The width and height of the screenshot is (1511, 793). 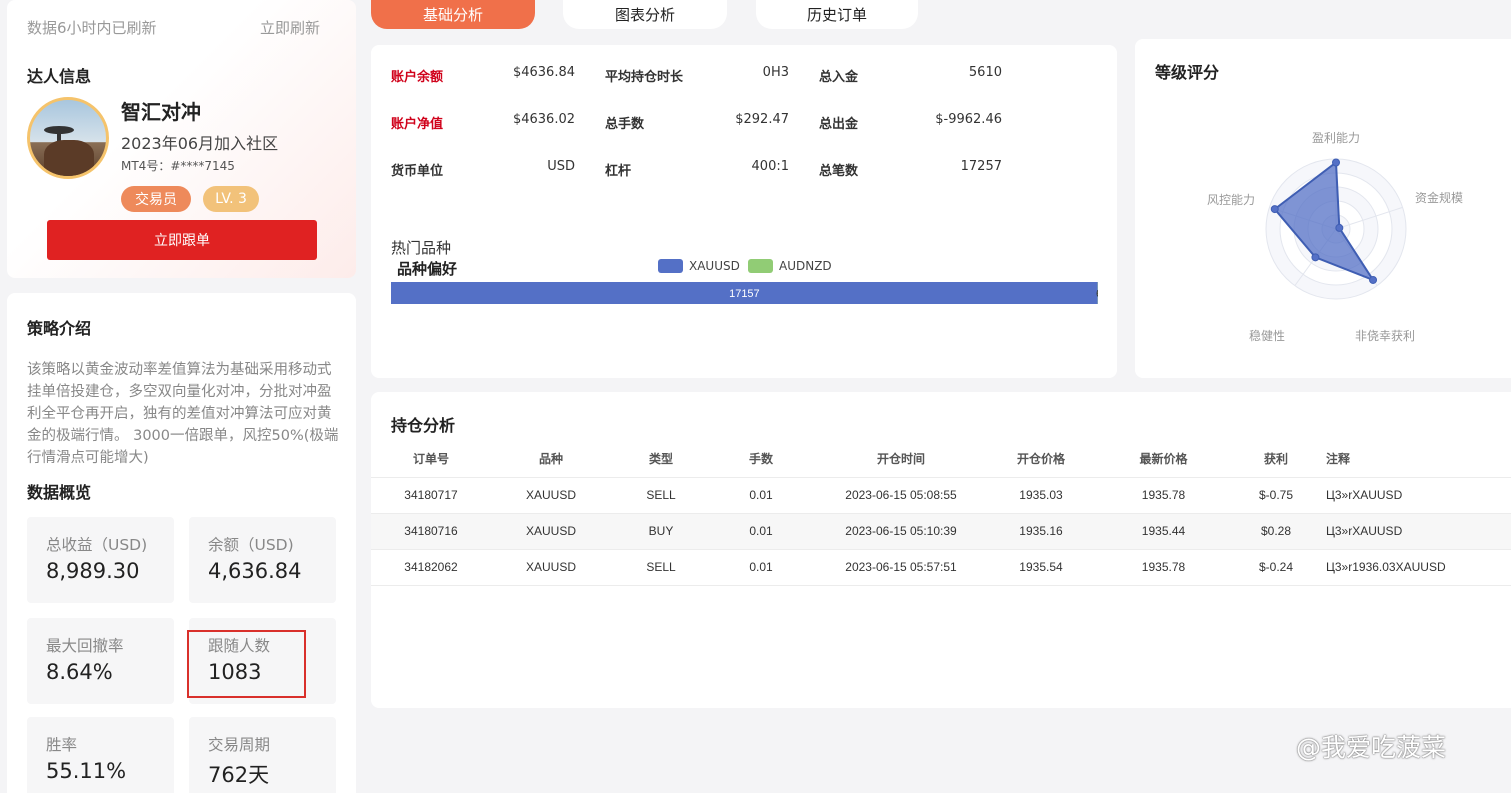 What do you see at coordinates (69, 158) in the screenshot?
I see `avatar-rock-shape` at bounding box center [69, 158].